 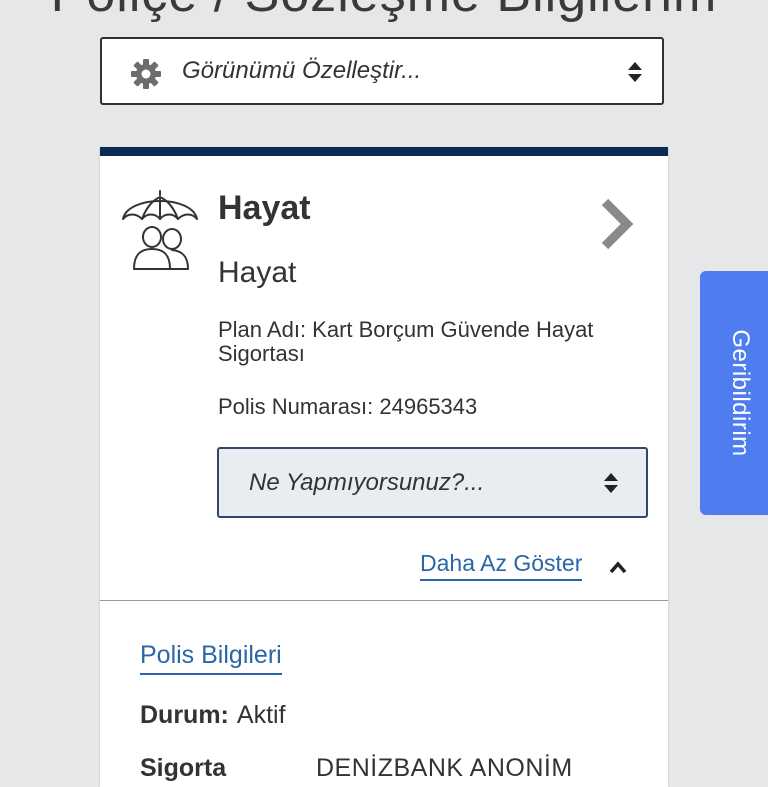 I want to click on status-row: Durum: Aktif, so click(x=213, y=715).